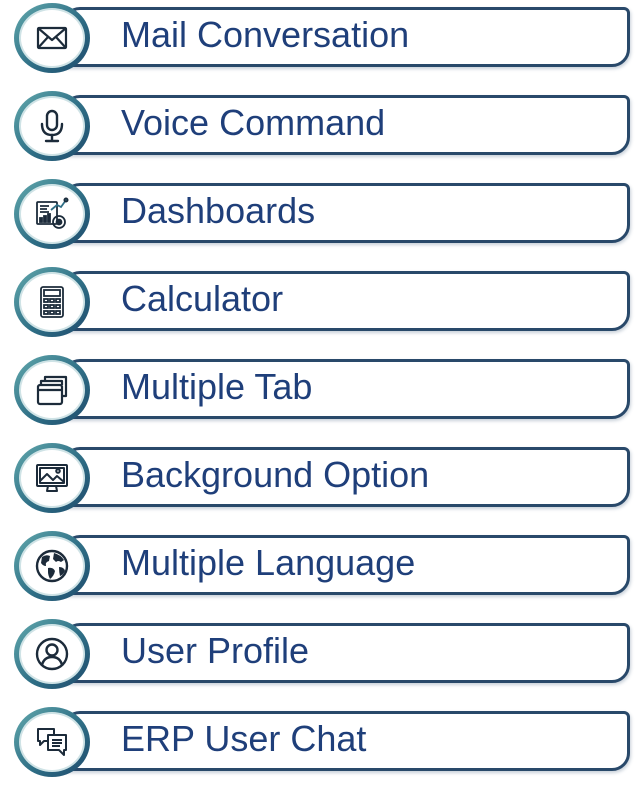 This screenshot has width=638, height=785. I want to click on calculator-icon, so click(52, 302).